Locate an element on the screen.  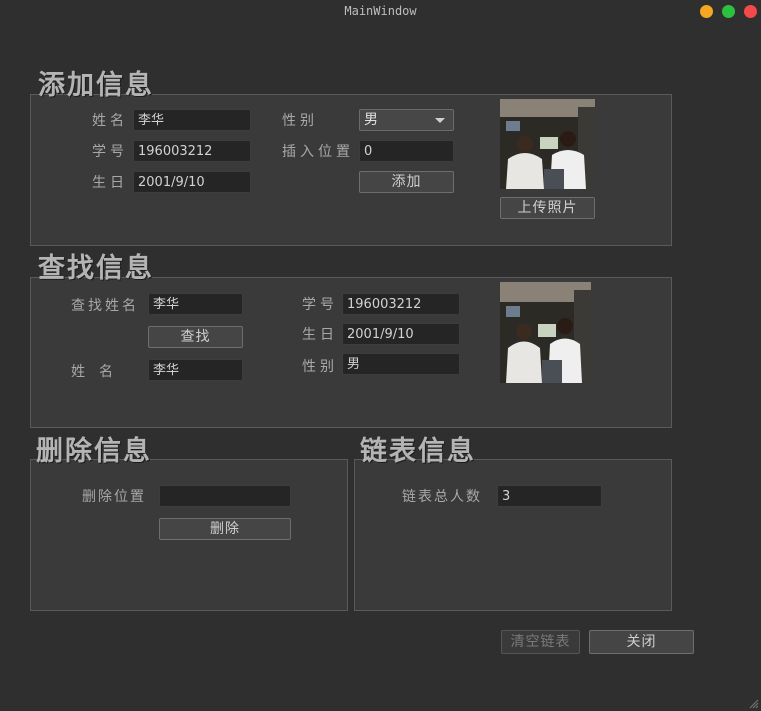
add-info-title: 添加信息 is located at coordinates (96, 85).